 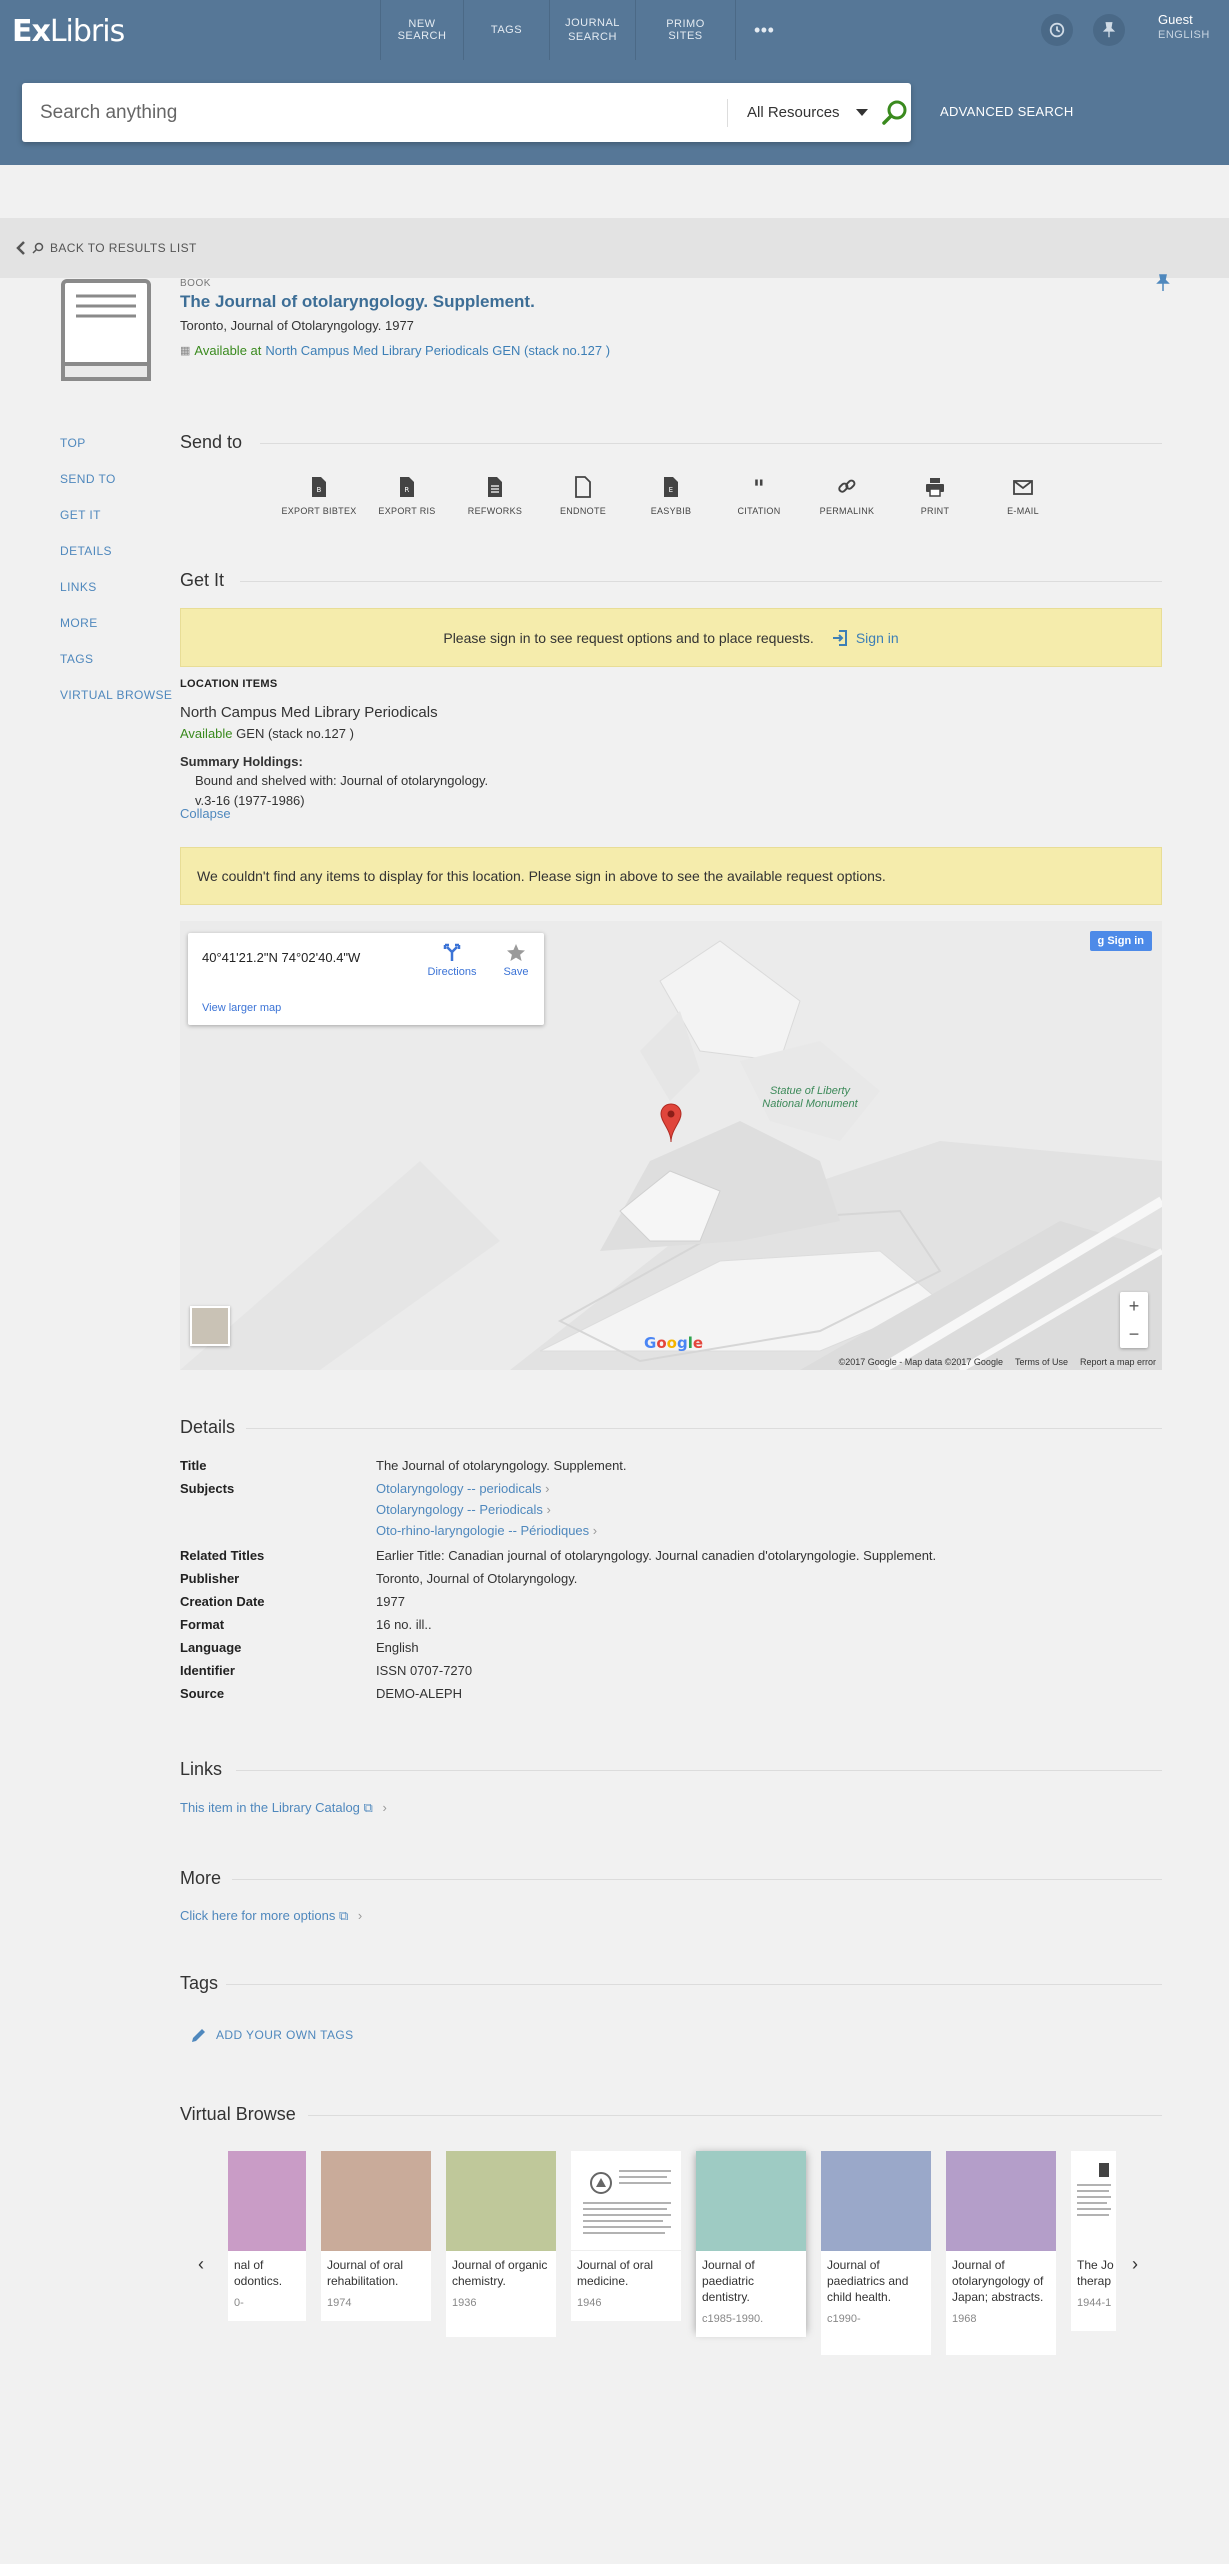 I want to click on map-report-link: Report a map error, so click(x=1118, y=1362).